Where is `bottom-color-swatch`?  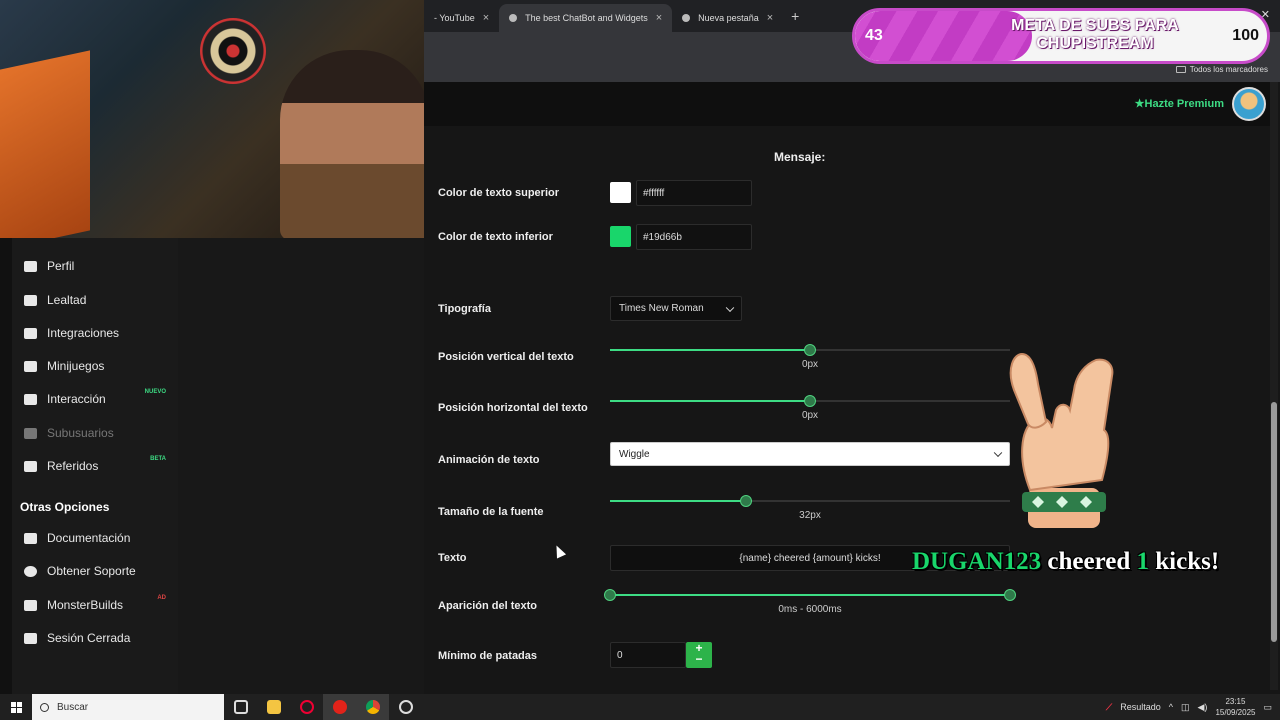 bottom-color-swatch is located at coordinates (620, 236).